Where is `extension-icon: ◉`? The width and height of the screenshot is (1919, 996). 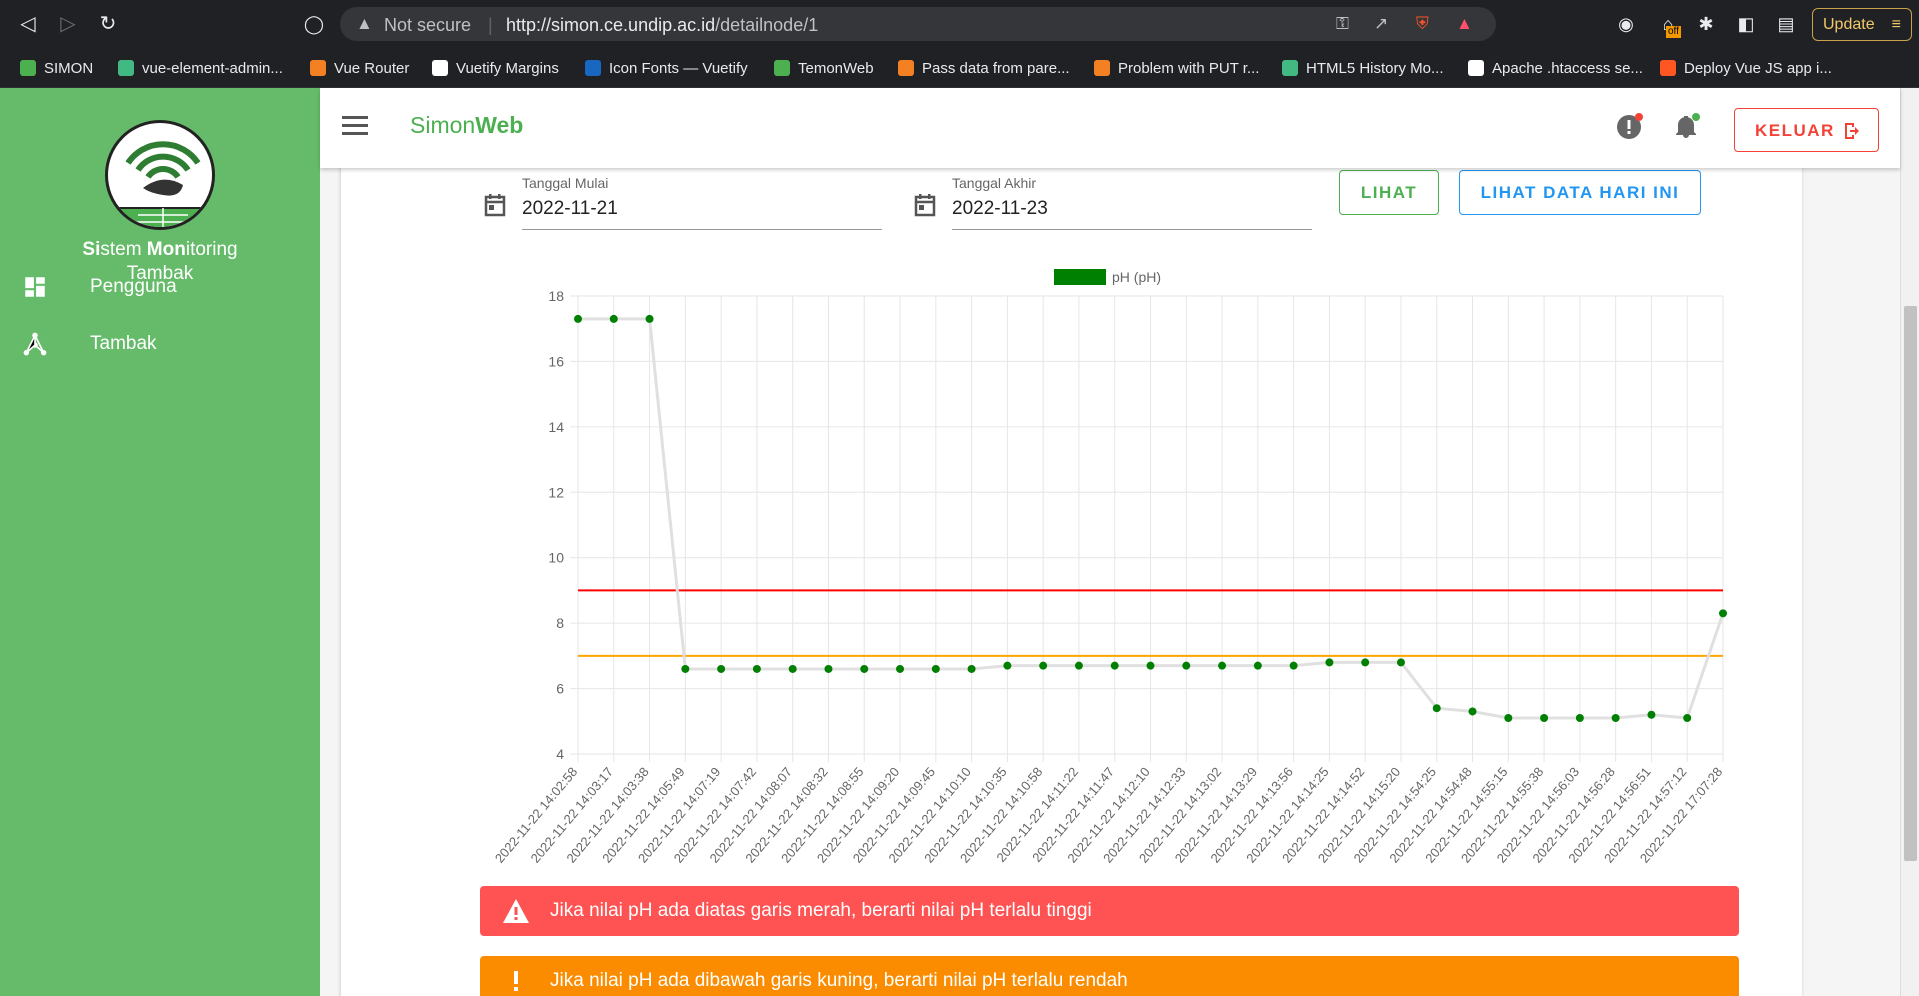
extension-icon: ◉ is located at coordinates (1626, 24).